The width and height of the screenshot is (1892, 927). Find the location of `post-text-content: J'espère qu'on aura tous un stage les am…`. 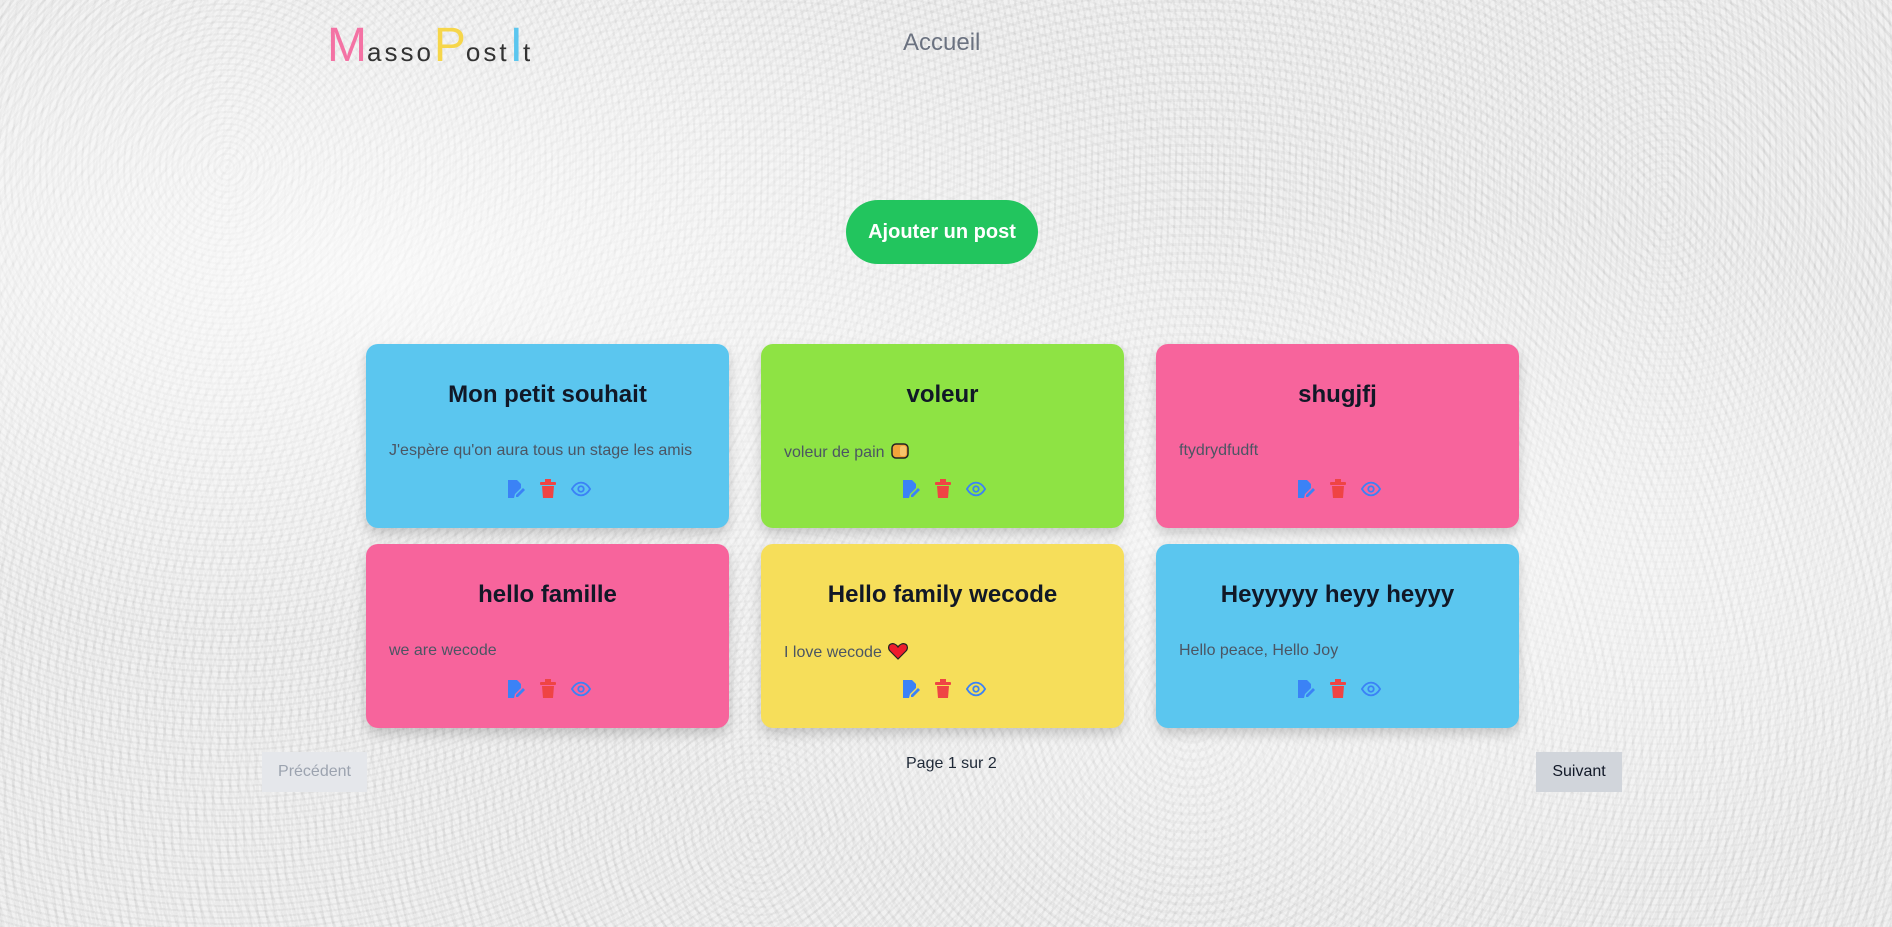

post-text-content: J'espère qu'on aura tous un stage les am… is located at coordinates (541, 450).